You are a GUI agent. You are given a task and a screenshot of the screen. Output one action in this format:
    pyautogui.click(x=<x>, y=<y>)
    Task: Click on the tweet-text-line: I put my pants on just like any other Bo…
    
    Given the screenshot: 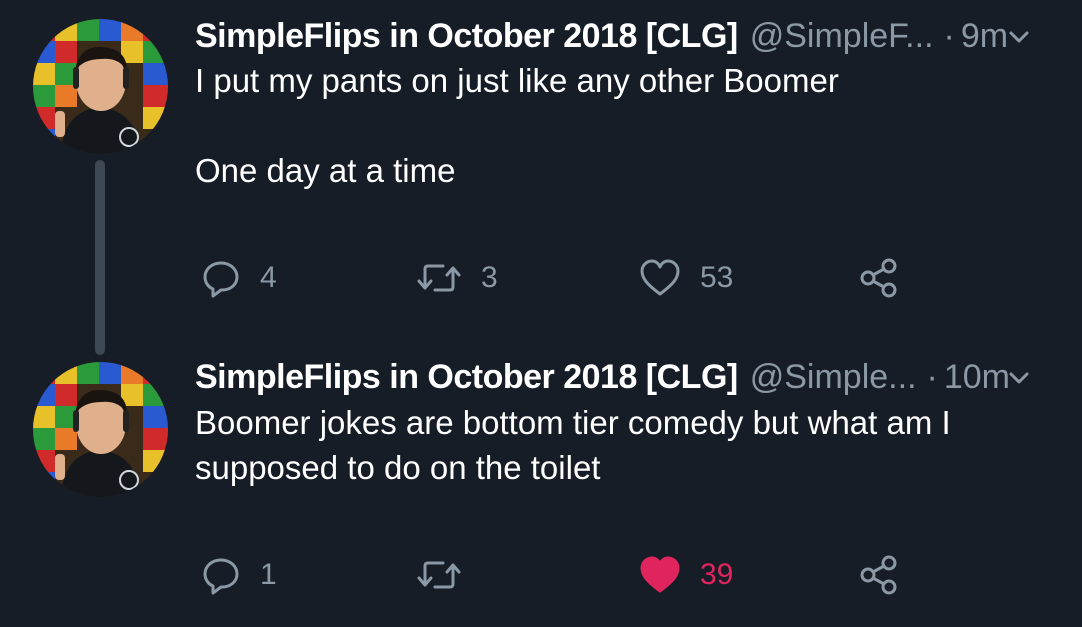 What is the action you would take?
    pyautogui.click(x=517, y=80)
    